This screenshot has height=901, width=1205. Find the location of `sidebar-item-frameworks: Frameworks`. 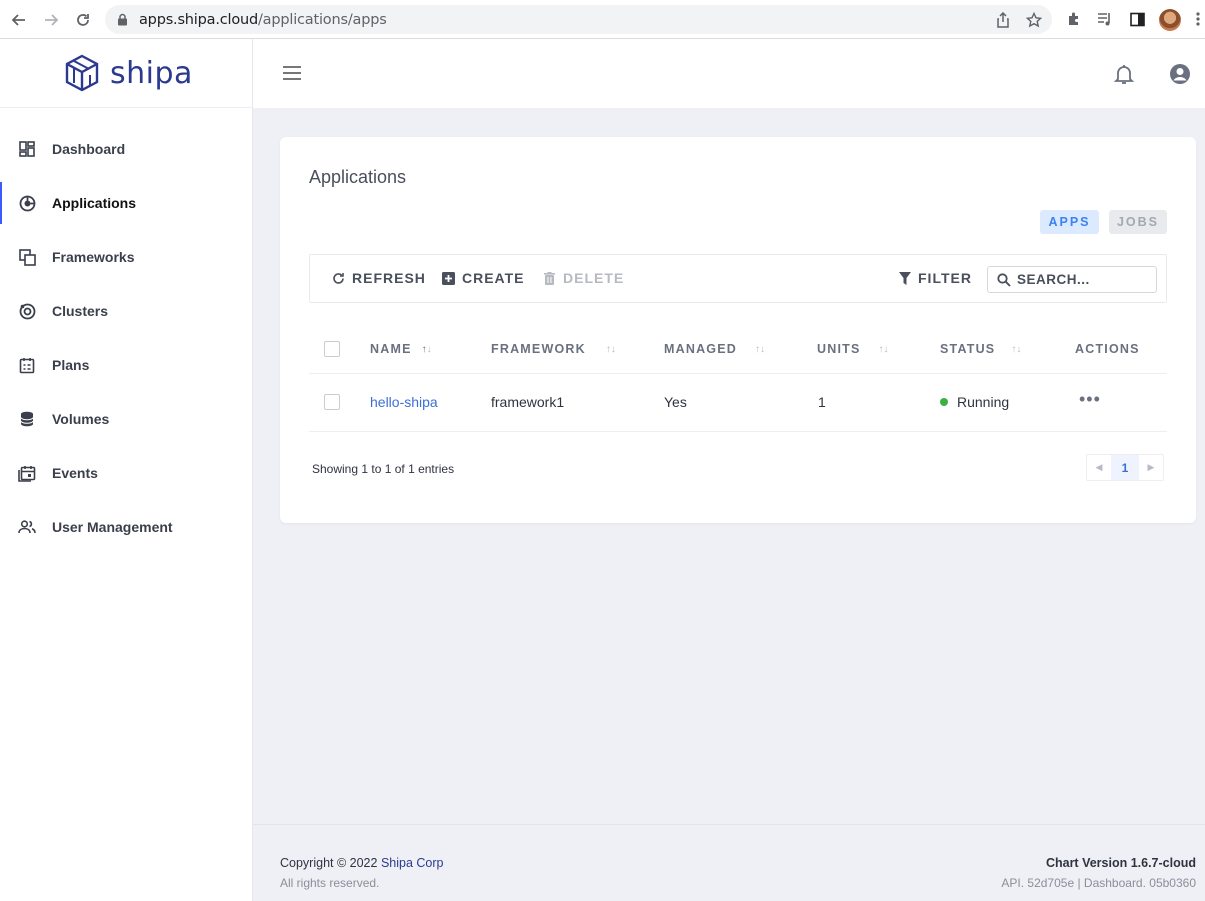

sidebar-item-frameworks: Frameworks is located at coordinates (126, 257).